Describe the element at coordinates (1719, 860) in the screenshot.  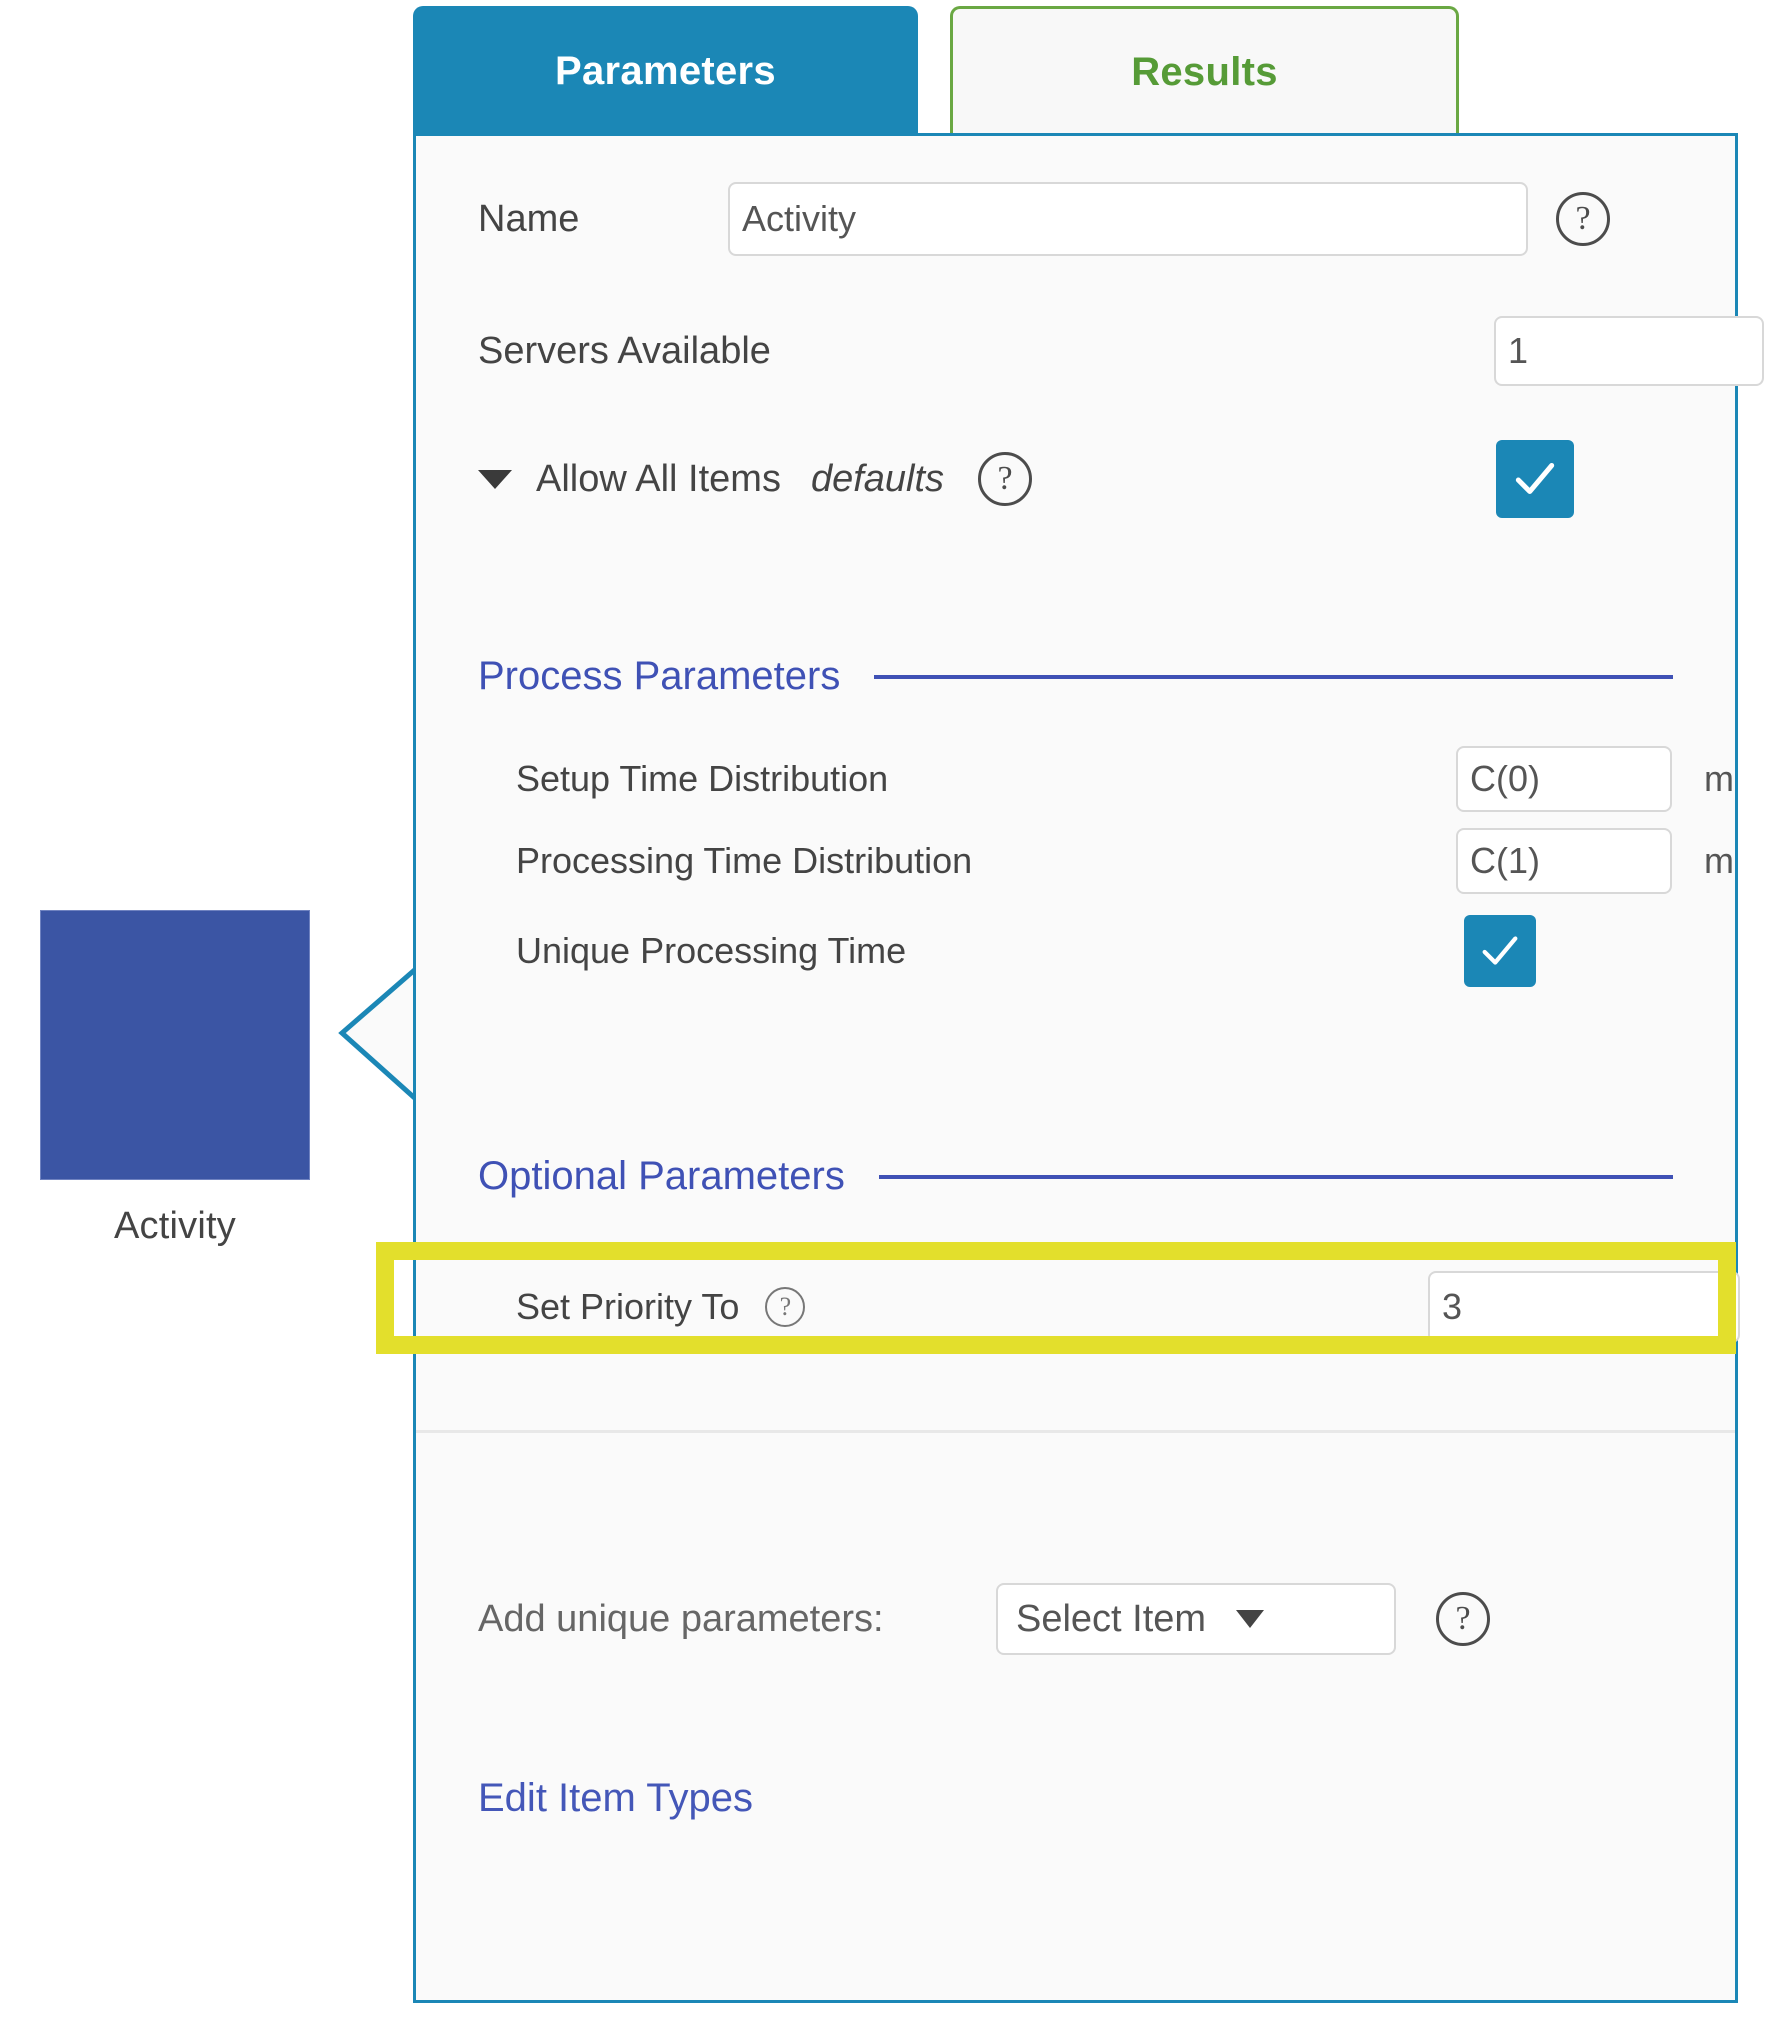
I see `processing-time-unit: m` at that location.